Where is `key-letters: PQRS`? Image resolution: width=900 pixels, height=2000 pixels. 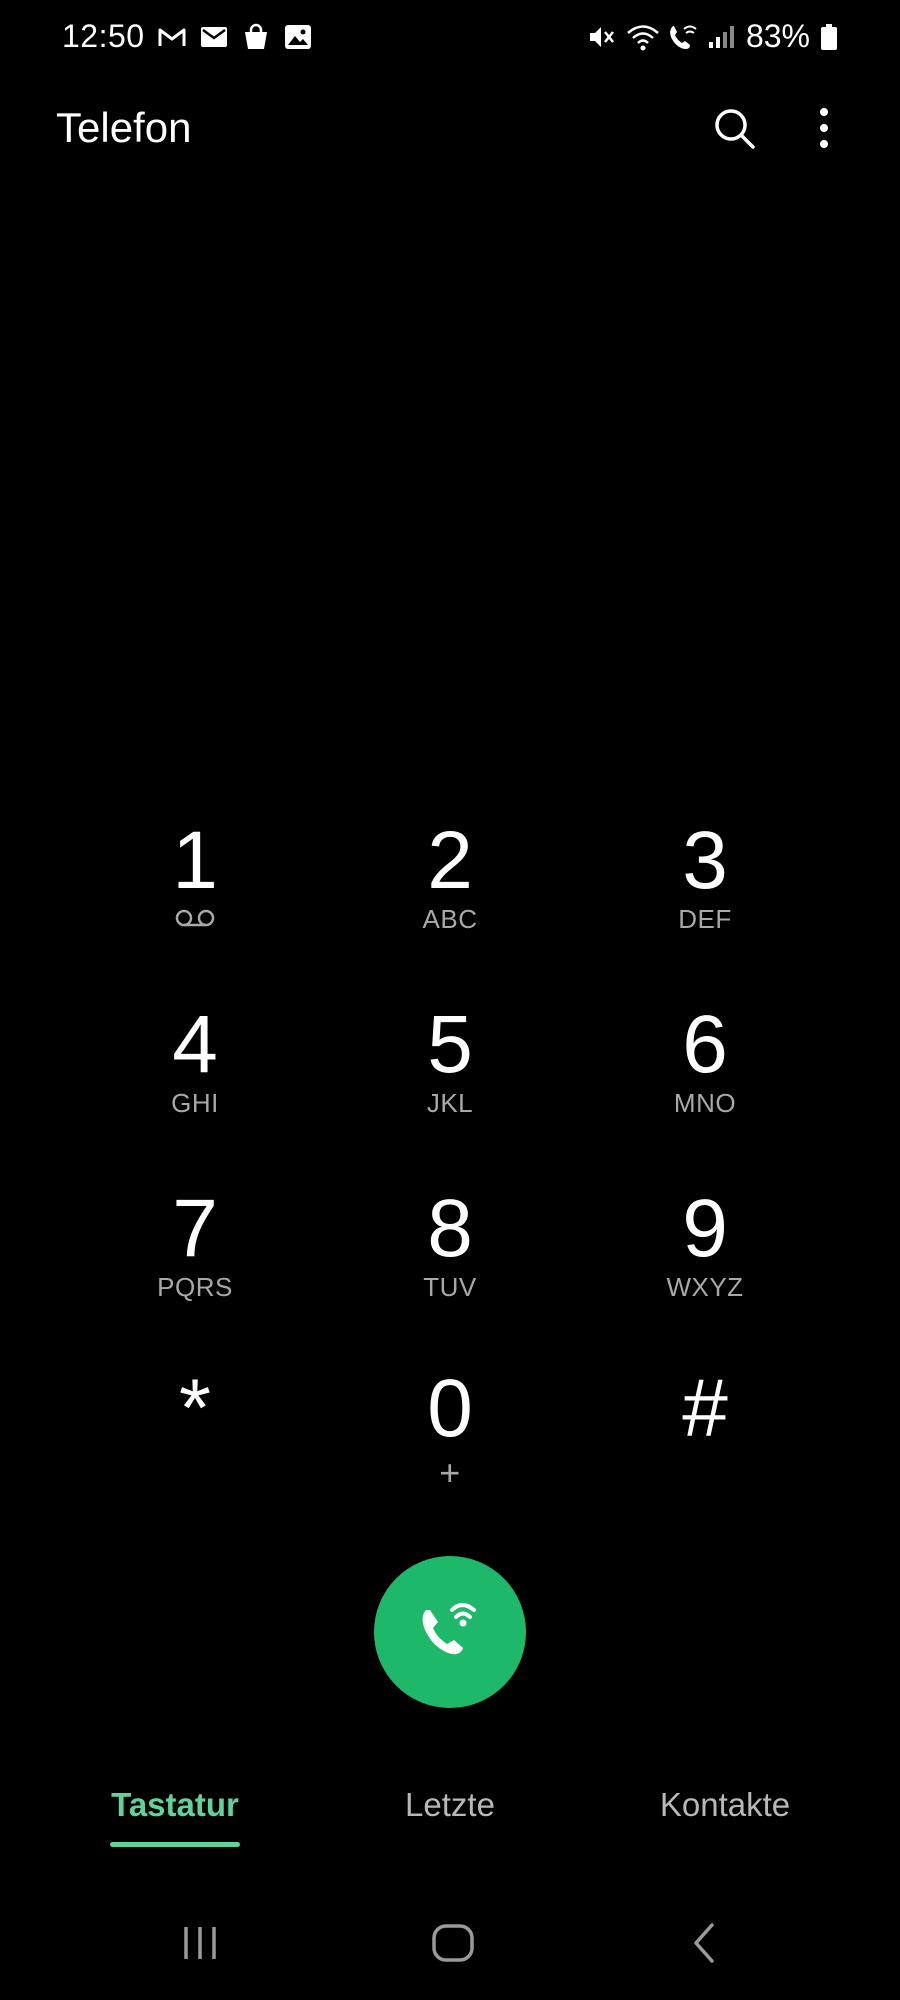 key-letters: PQRS is located at coordinates (195, 1287).